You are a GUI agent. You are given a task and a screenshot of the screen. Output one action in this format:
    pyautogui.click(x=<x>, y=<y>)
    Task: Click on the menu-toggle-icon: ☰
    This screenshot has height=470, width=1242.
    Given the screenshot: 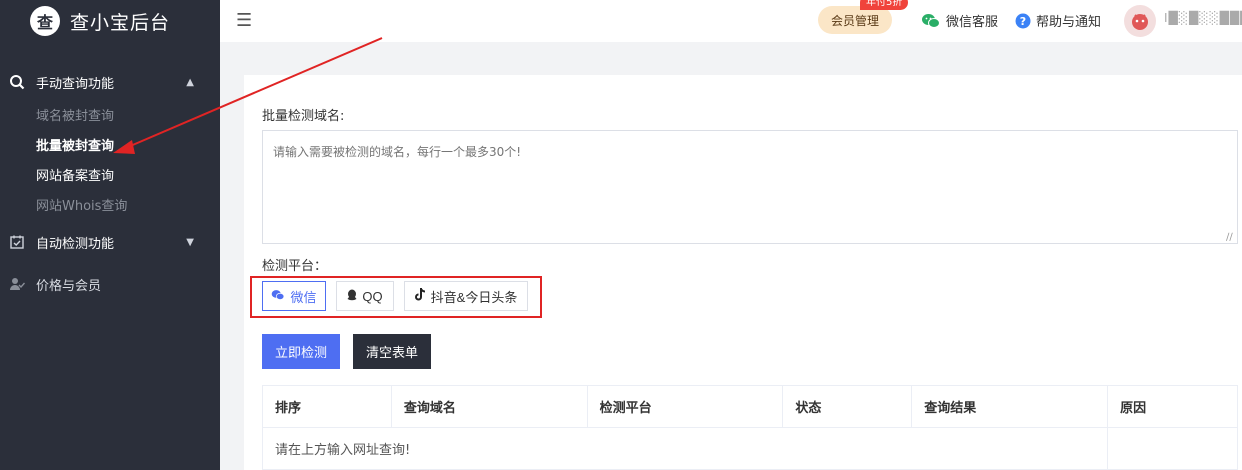 What is the action you would take?
    pyautogui.click(x=244, y=20)
    